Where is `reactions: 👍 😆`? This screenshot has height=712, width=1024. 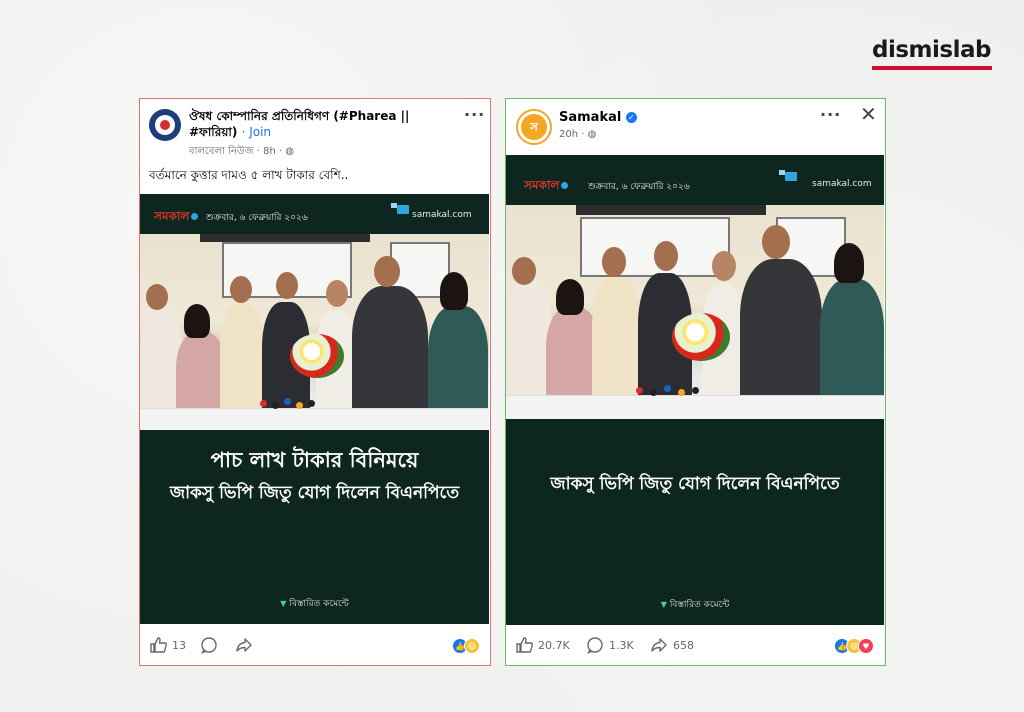 reactions: 👍 😆 is located at coordinates (466, 646).